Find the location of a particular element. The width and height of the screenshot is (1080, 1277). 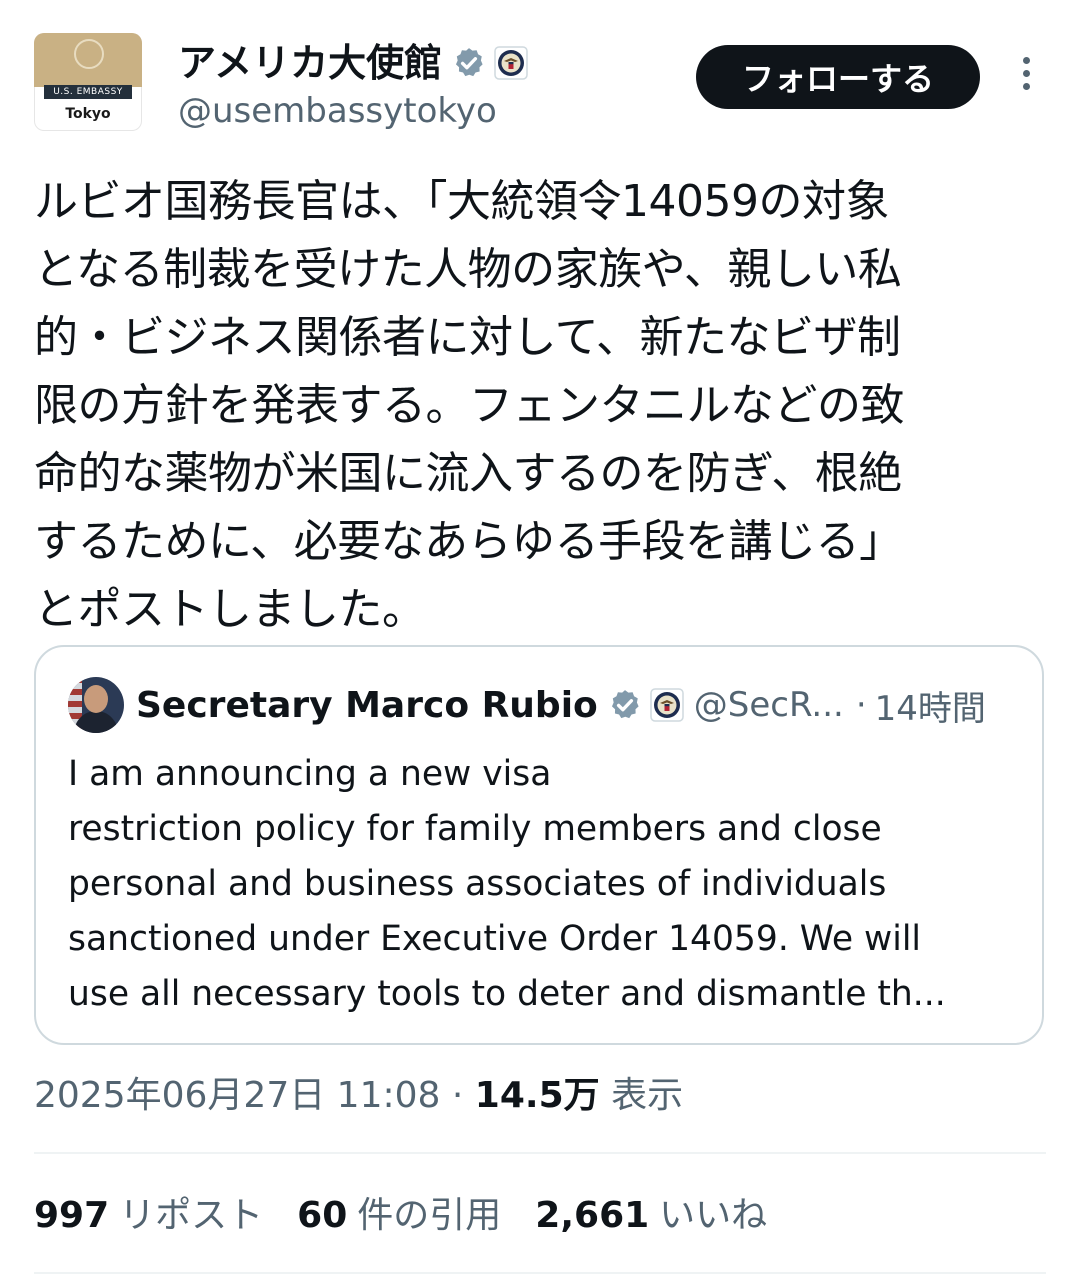

engagement-stats: 997 リポスト 60 件の引用 2,661 いいね is located at coordinates (417, 1216).